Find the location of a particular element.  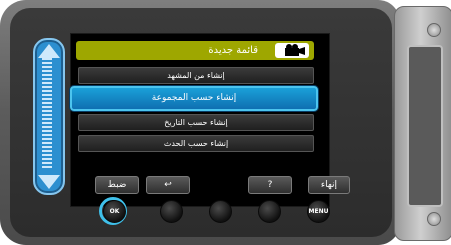

menu-label: MENU is located at coordinates (318, 211).